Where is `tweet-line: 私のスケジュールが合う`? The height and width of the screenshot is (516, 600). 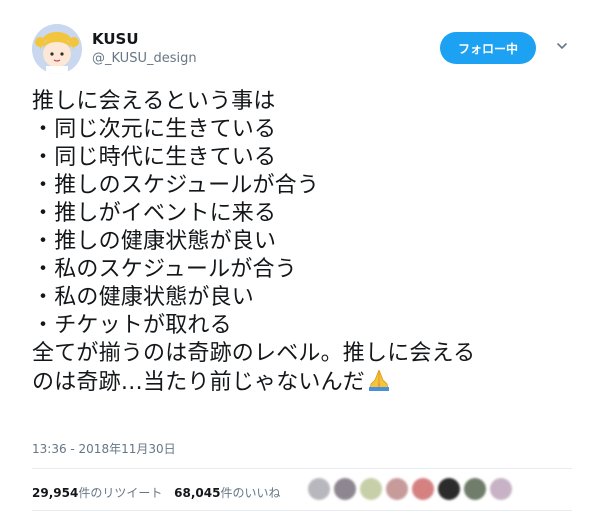
tweet-line: 私のスケジュールが合う is located at coordinates (304, 270).